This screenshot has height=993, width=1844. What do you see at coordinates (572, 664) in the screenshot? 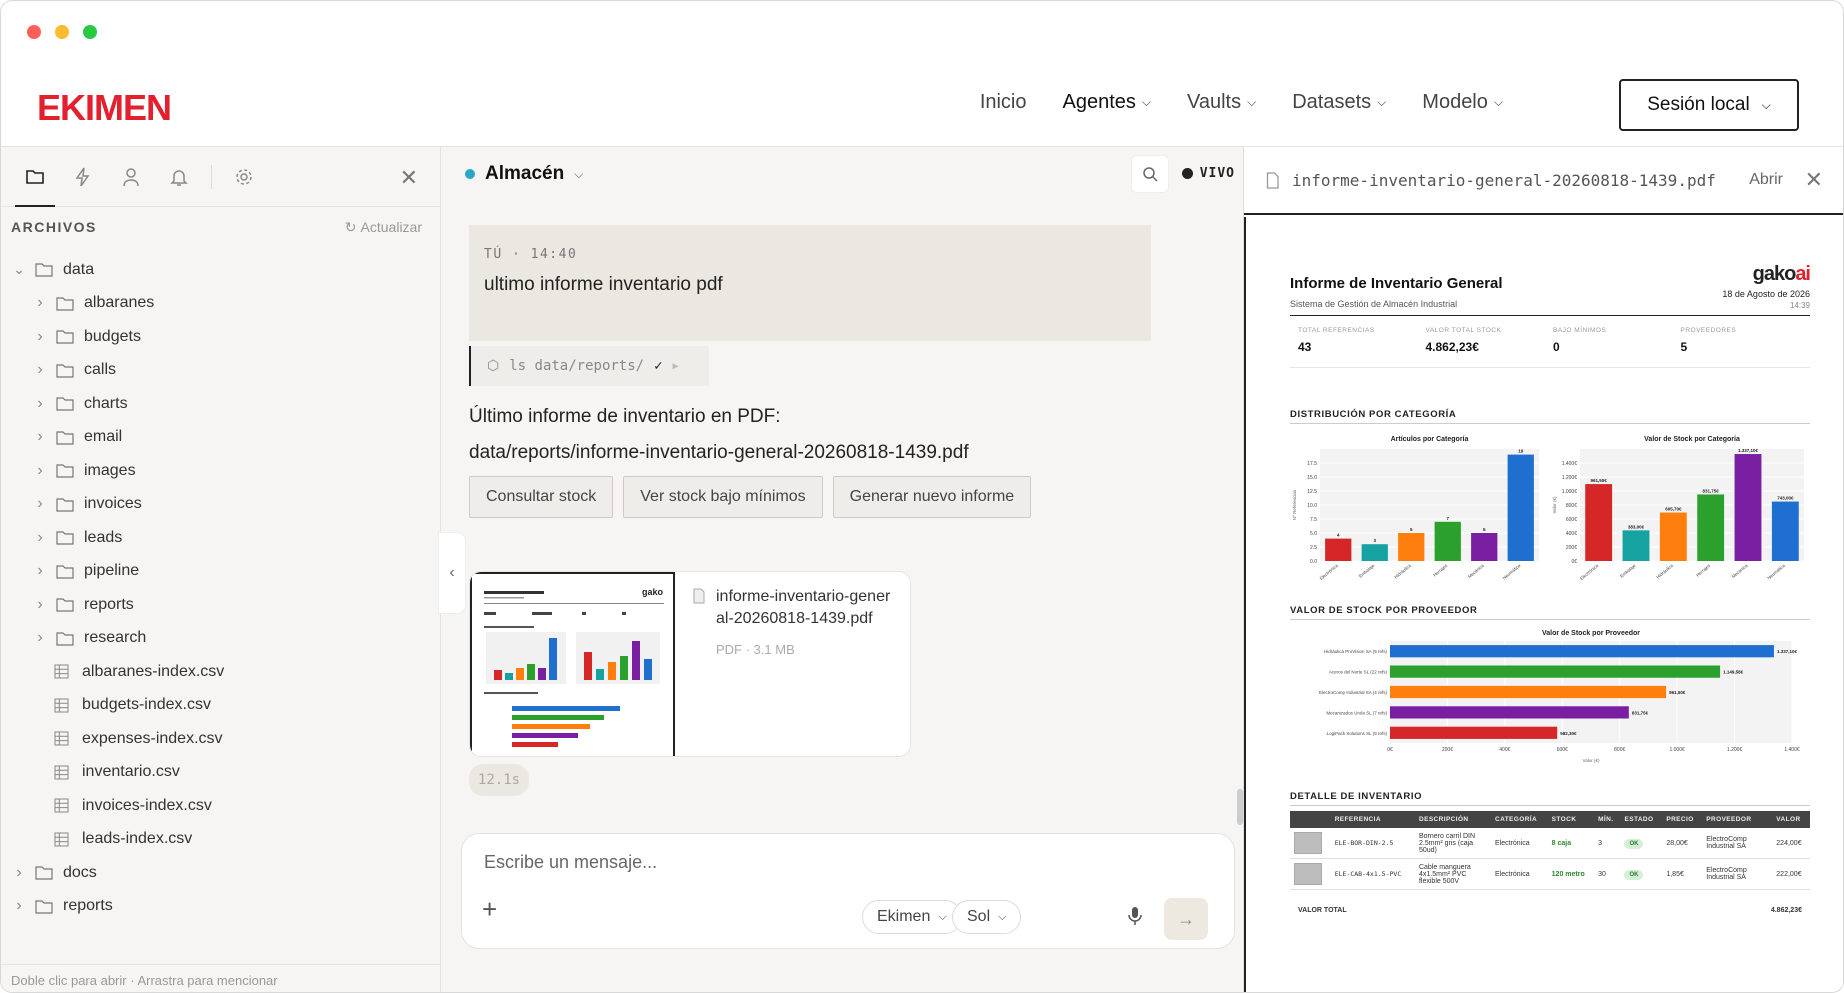
I see `pdf-thumbnail: gako` at bounding box center [572, 664].